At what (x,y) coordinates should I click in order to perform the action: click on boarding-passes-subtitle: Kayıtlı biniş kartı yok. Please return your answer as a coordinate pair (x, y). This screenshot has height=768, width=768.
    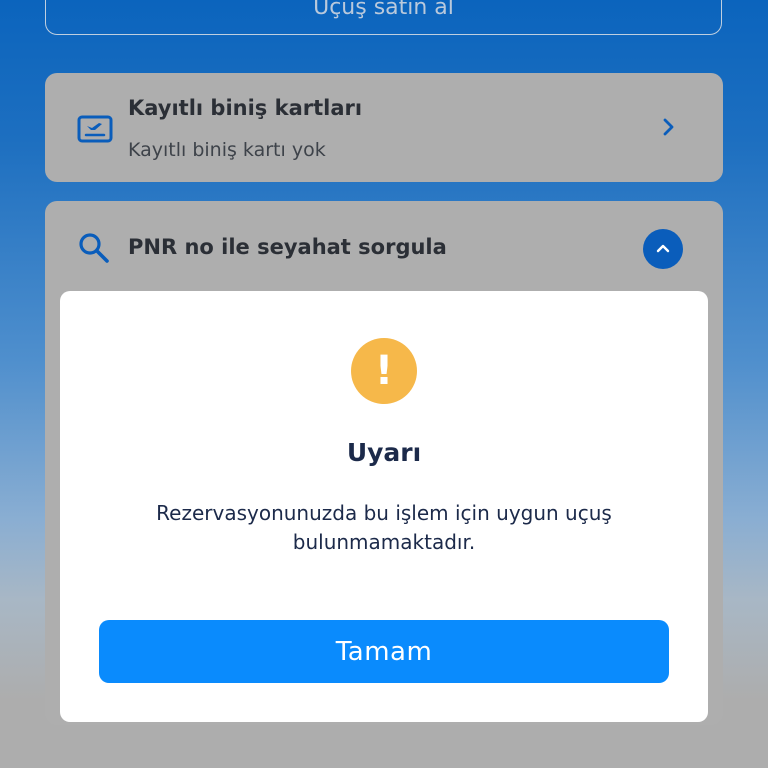
    Looking at the image, I should click on (227, 150).